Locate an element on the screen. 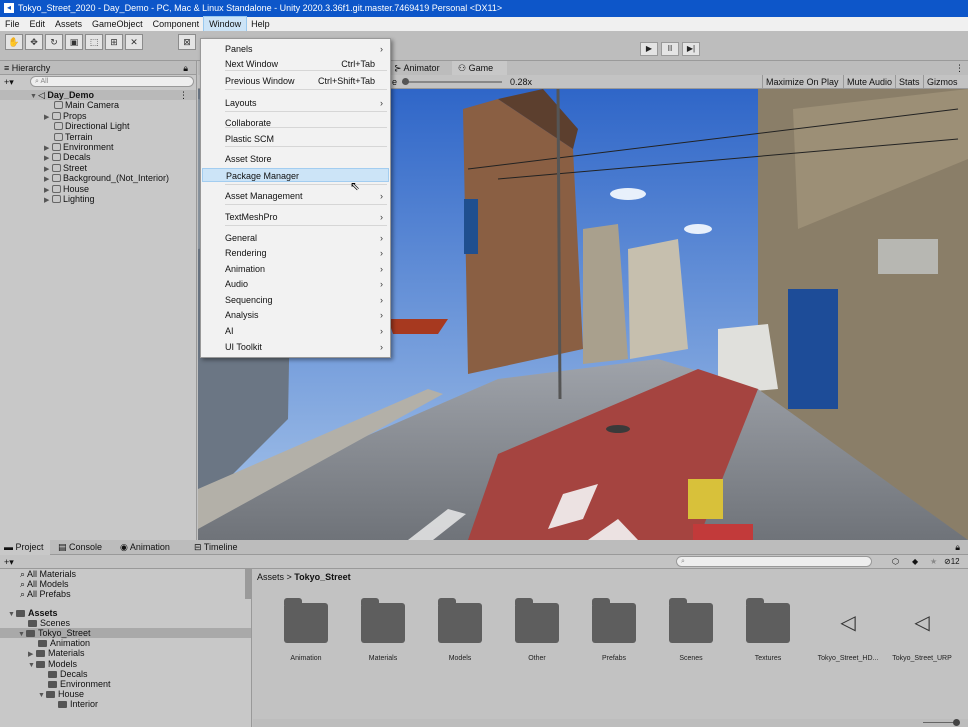 This screenshot has height=727, width=968. folder-item: Animation is located at coordinates (125, 643).